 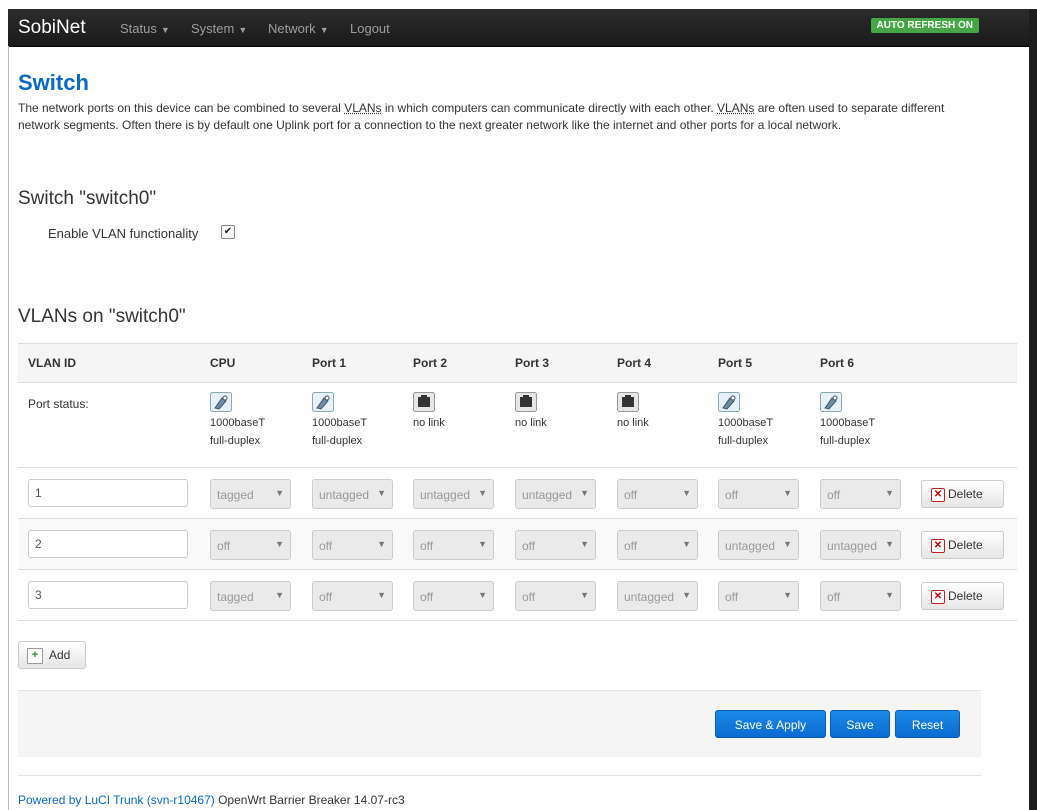 I want to click on enable-vlan-label: Enable VLAN functionality, so click(x=123, y=233).